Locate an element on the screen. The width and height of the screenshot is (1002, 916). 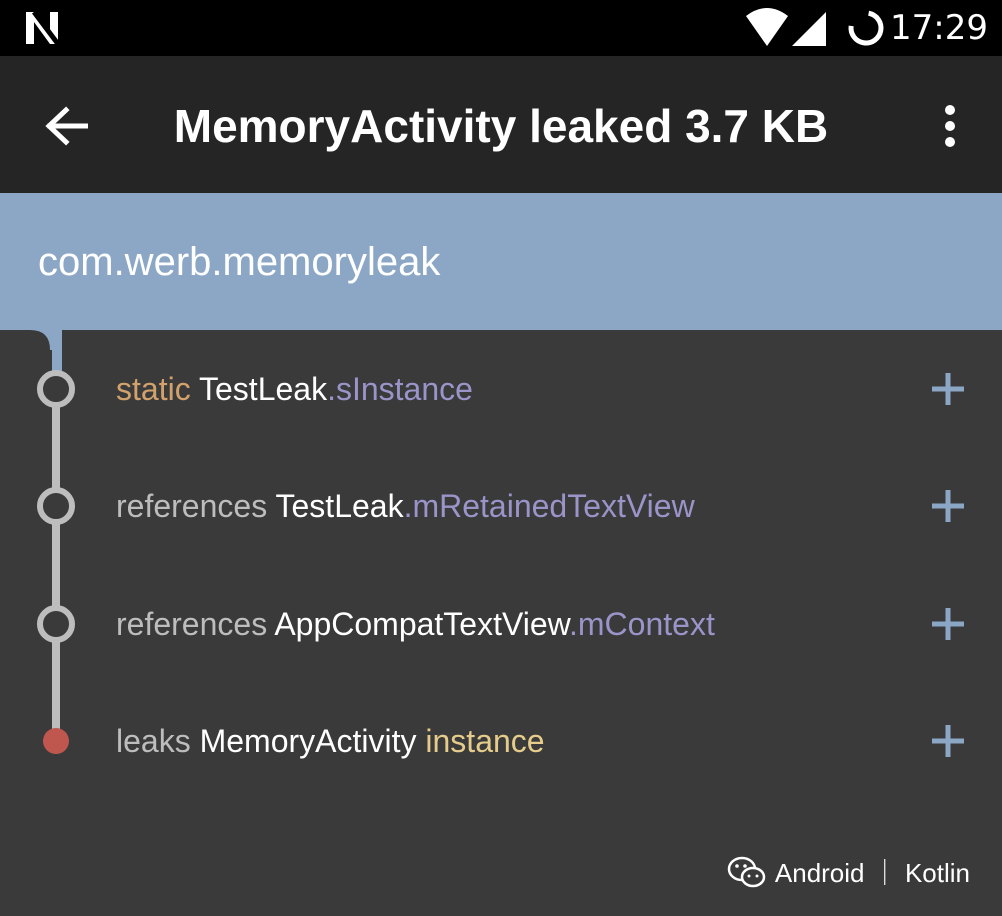
package-name: com.werb.memoryleak is located at coordinates (239, 262).